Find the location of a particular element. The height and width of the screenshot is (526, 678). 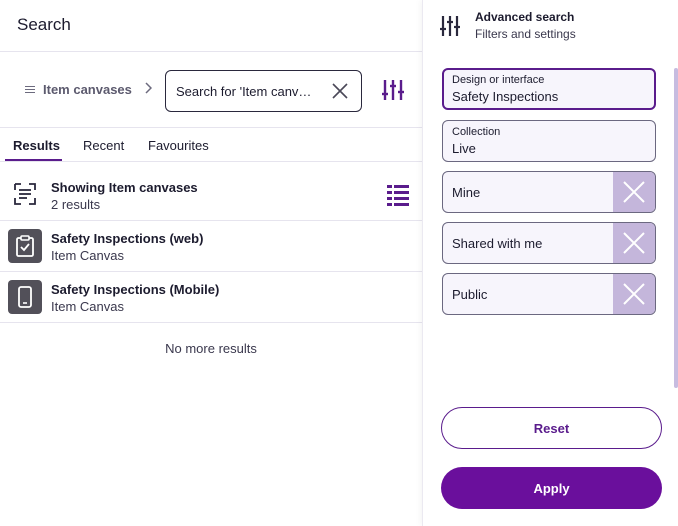

result-title: Safety Inspections (Mobile) is located at coordinates (135, 289).